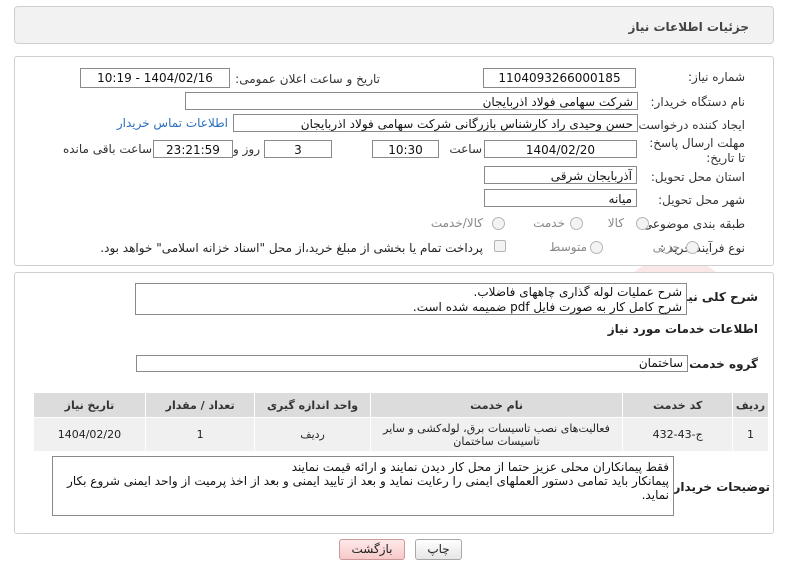 This screenshot has width=788, height=574. What do you see at coordinates (568, 247) in the screenshot?
I see `process-option-medium: متوسط` at bounding box center [568, 247].